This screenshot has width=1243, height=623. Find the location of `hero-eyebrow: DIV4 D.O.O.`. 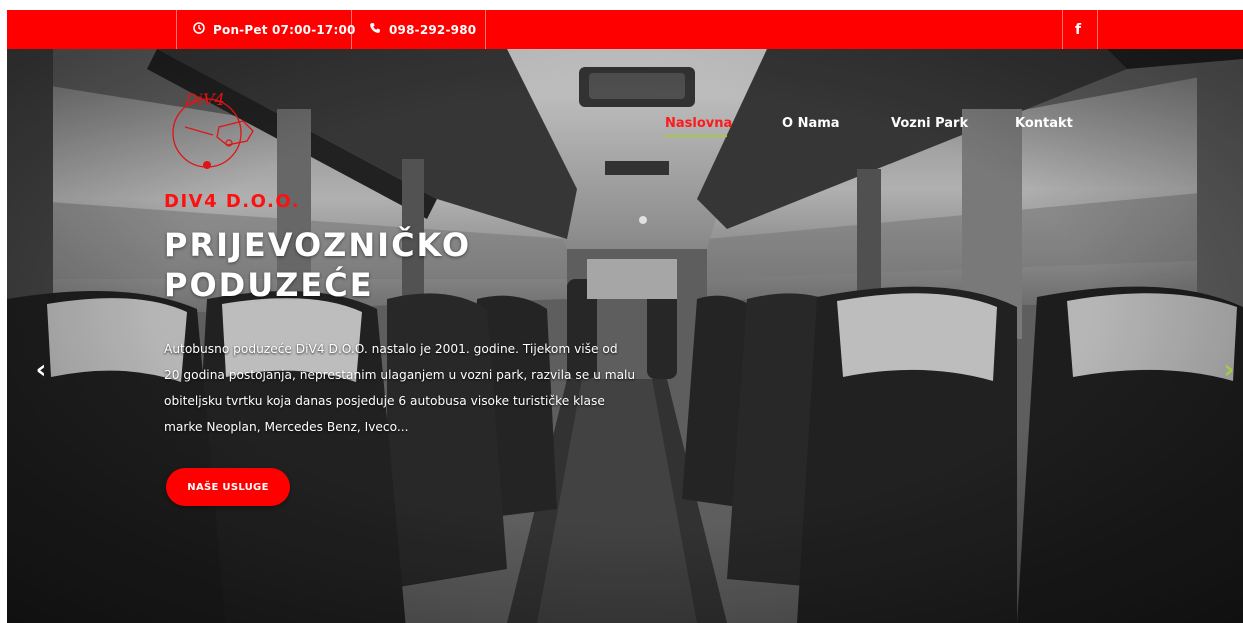

hero-eyebrow: DIV4 D.O.O. is located at coordinates (232, 201).